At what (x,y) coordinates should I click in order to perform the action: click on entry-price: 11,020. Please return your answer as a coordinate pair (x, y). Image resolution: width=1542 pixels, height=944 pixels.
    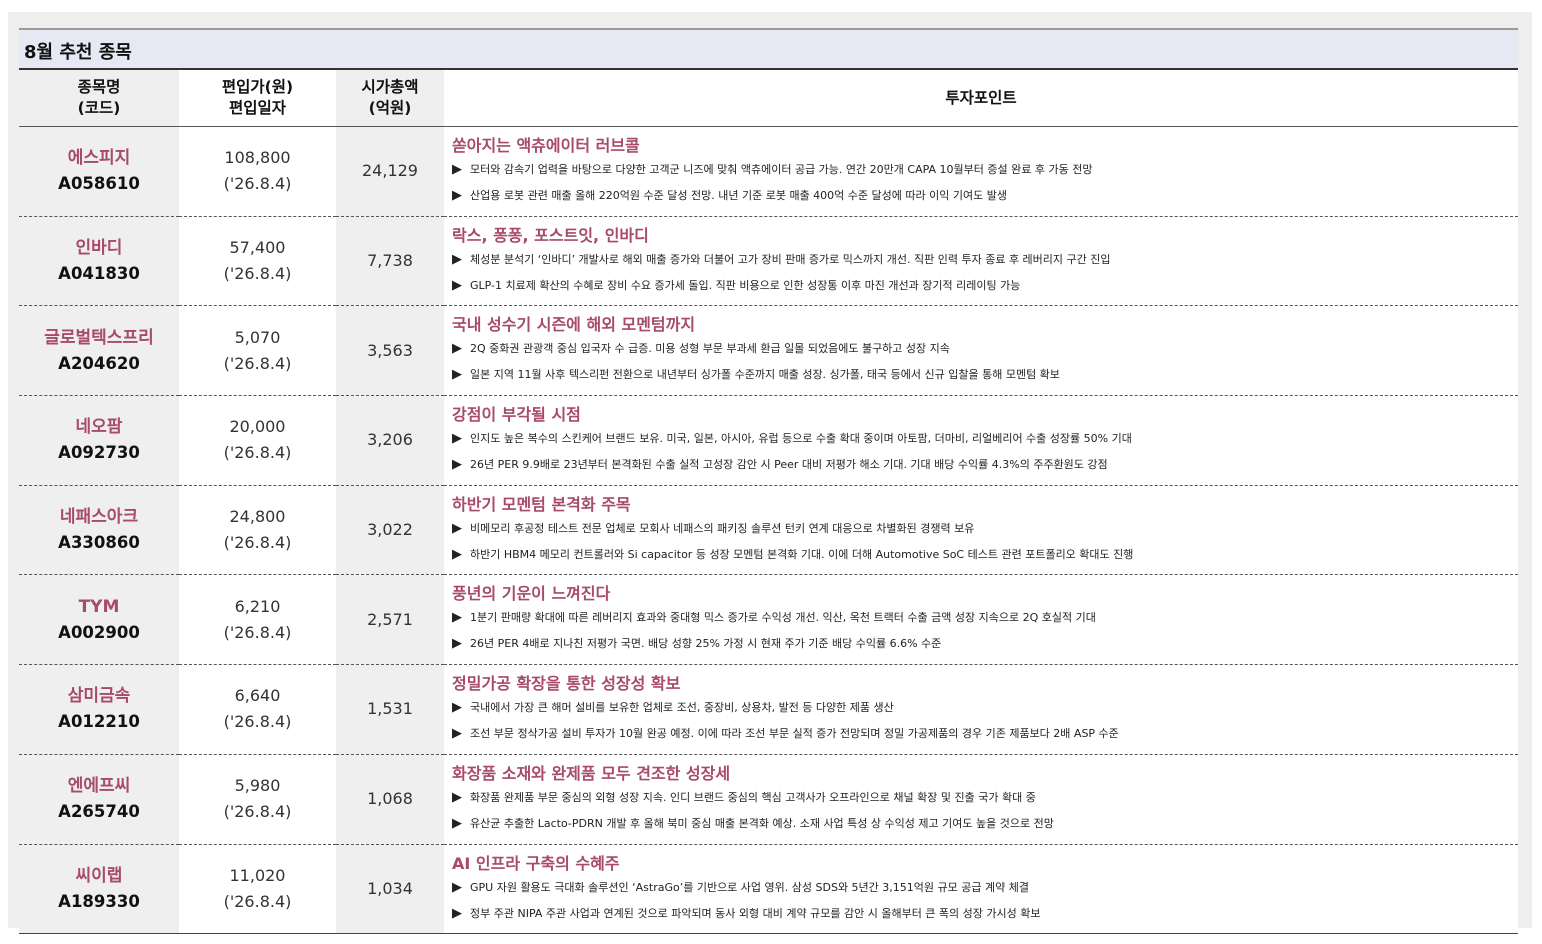
    Looking at the image, I should click on (257, 875).